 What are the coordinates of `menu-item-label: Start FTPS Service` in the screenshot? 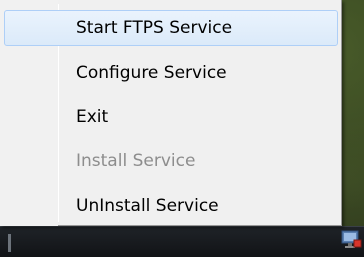 It's located at (154, 28).